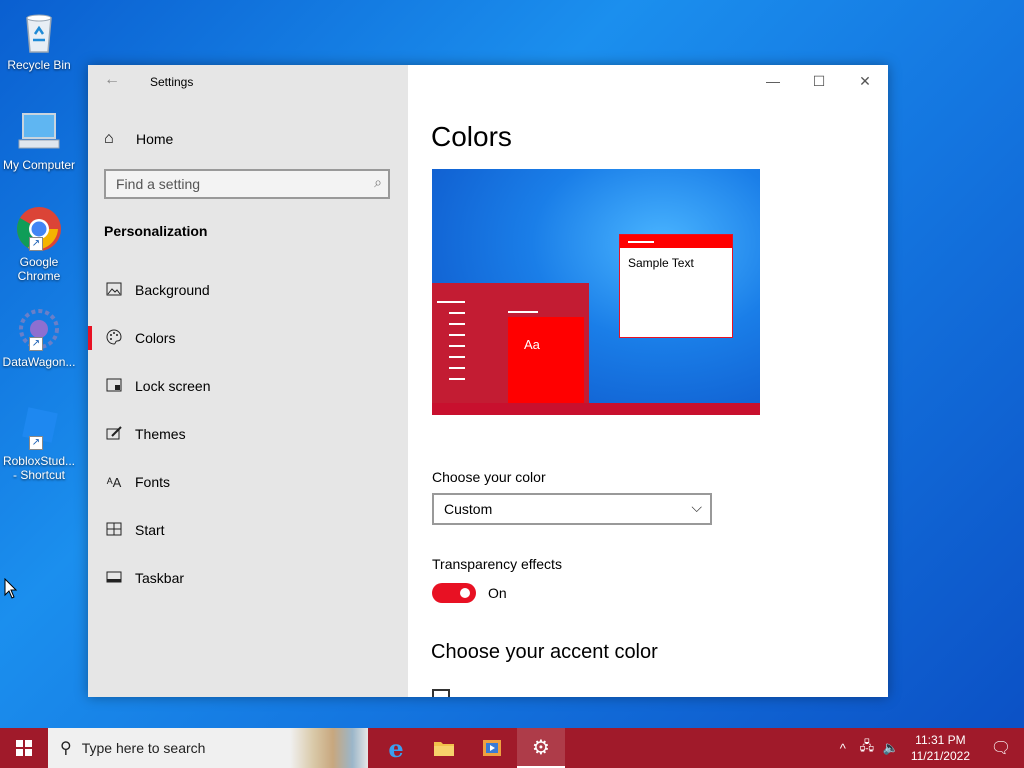  Describe the element at coordinates (523, 312) in the screenshot. I see `preview-tile-bar` at that location.